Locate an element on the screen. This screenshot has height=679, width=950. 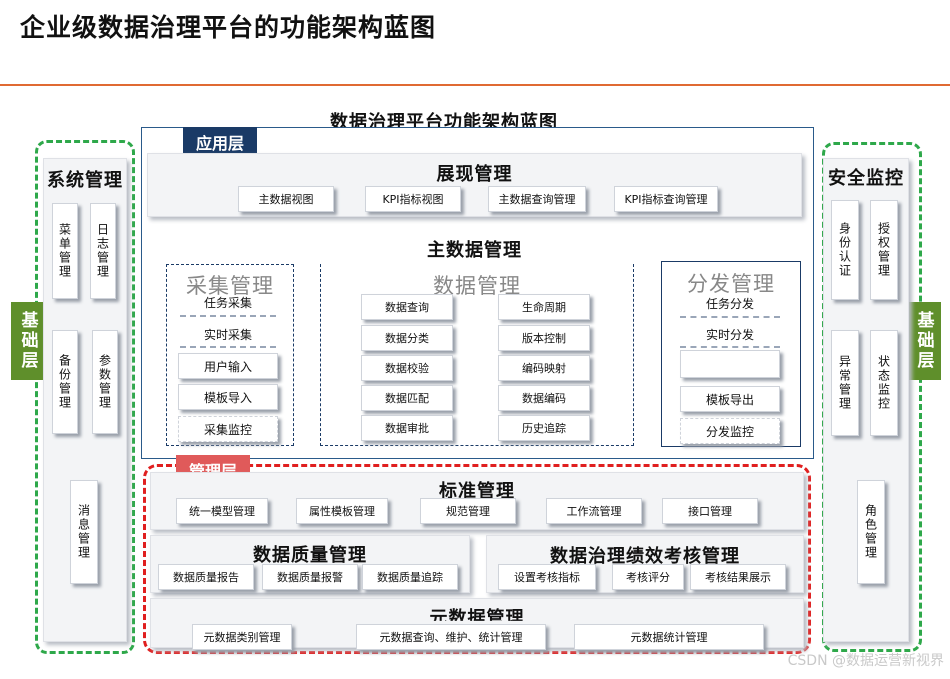
dist-realtime-label: 实时分发 is located at coordinates (730, 334).